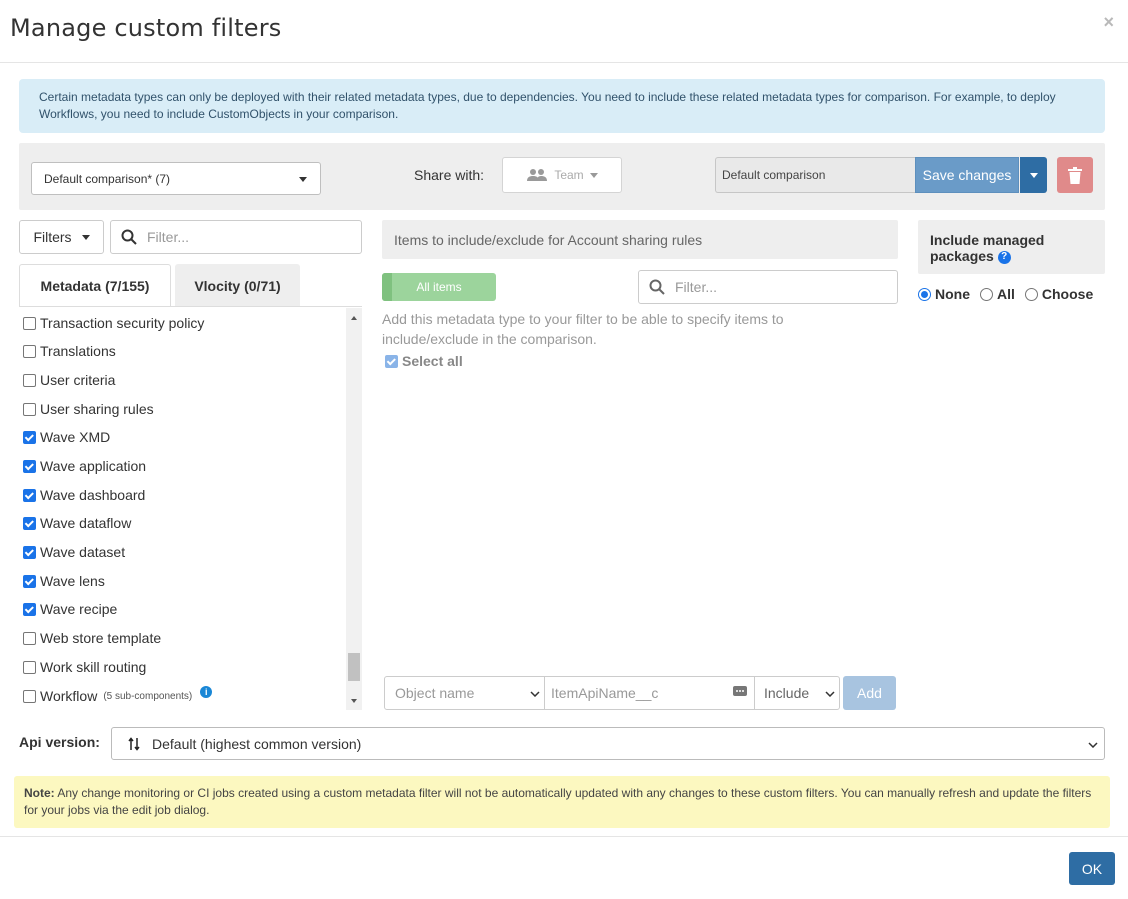  I want to click on list-item-label: Wave dataflow, so click(86, 523).